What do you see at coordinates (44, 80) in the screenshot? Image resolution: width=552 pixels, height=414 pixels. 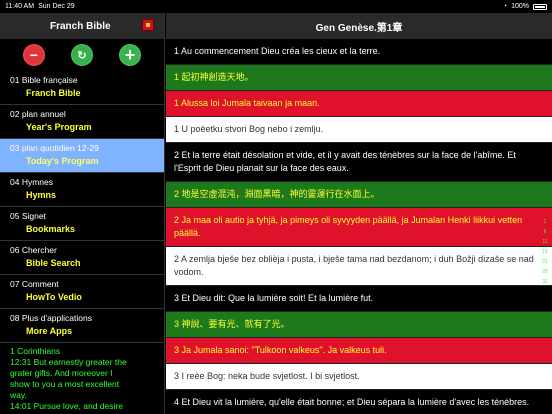 I see `sidebar-item-label: 01 Bible française` at bounding box center [44, 80].